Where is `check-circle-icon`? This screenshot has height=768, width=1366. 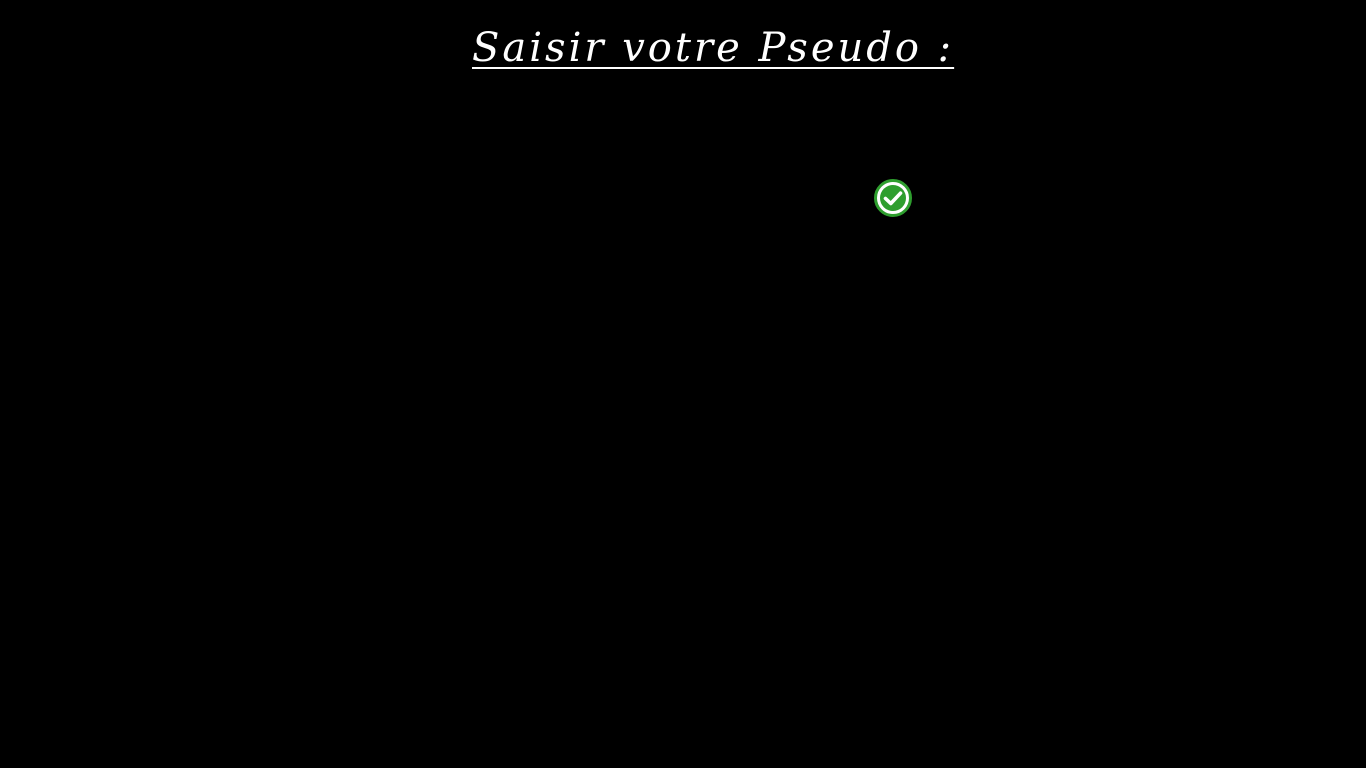
check-circle-icon is located at coordinates (893, 198).